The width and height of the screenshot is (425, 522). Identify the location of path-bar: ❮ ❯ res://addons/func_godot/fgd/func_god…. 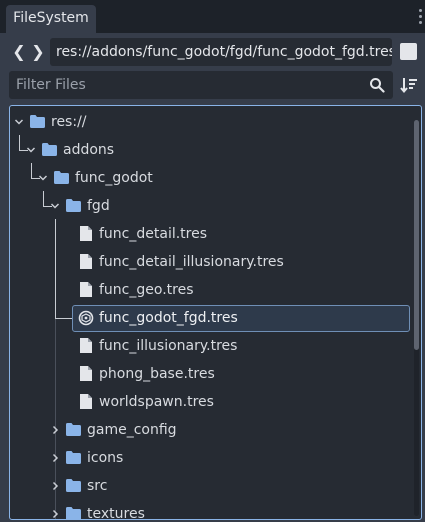
(212, 52).